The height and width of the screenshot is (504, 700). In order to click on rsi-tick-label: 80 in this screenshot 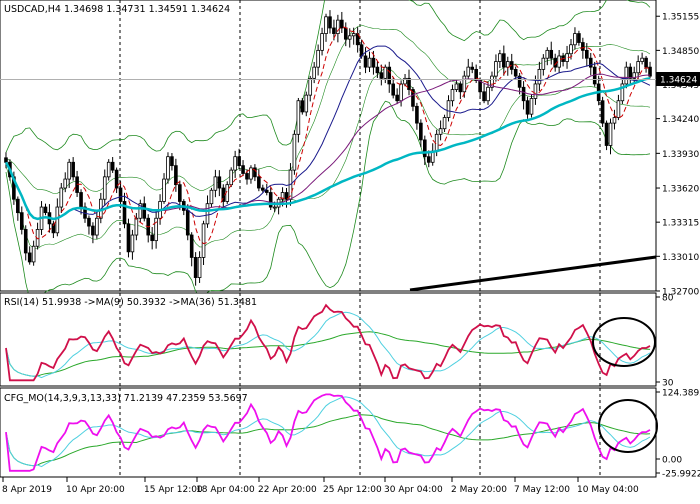, I will do `click(668, 299)`.